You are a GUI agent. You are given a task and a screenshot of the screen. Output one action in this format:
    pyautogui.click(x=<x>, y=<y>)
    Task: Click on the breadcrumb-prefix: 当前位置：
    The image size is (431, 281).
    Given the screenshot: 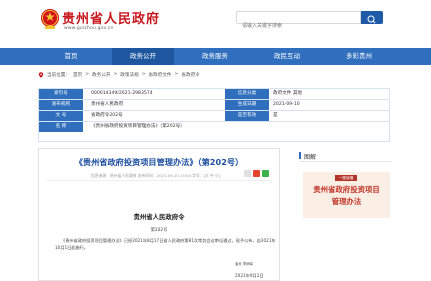 What is the action you would take?
    pyautogui.click(x=58, y=75)
    